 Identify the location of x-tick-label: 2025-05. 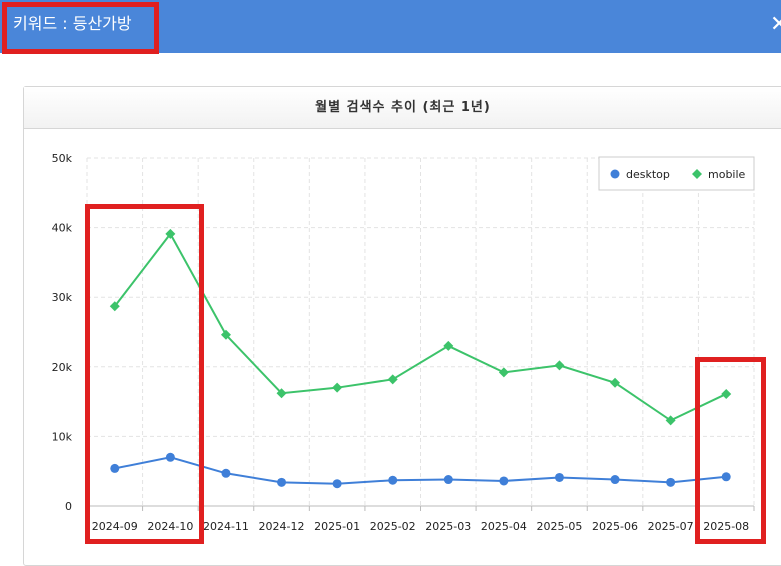
(559, 526).